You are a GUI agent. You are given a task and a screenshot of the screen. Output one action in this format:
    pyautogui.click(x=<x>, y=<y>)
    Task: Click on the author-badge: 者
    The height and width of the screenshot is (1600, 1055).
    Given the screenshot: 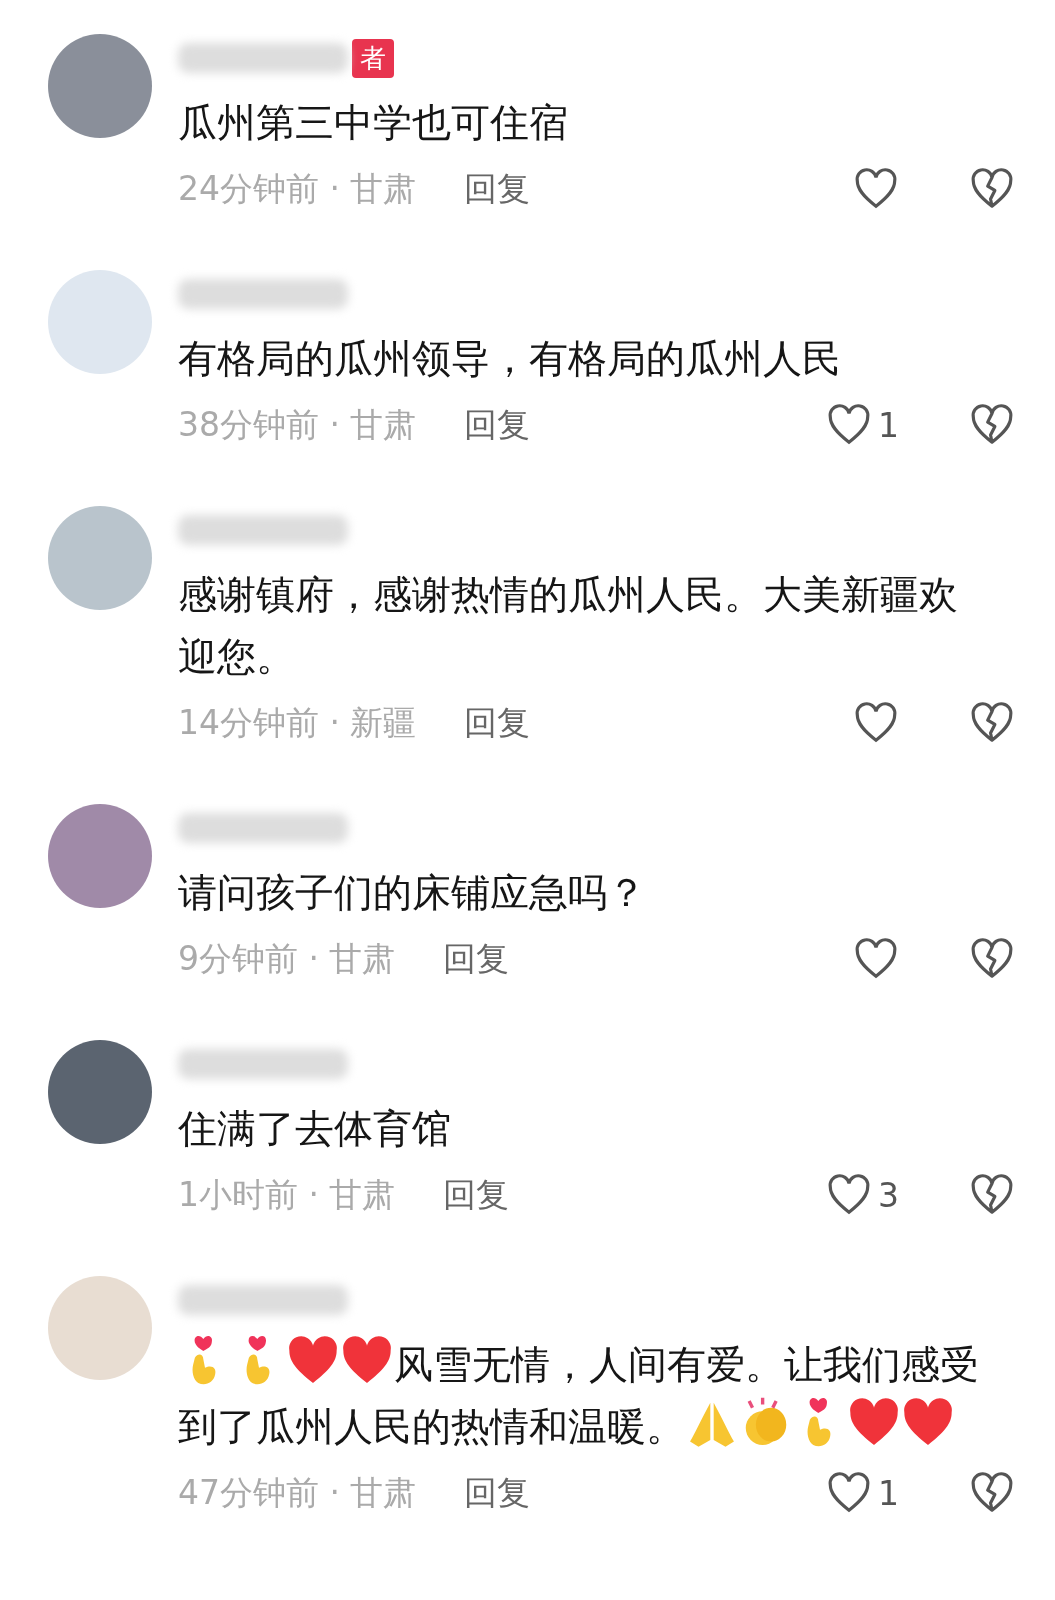 What is the action you would take?
    pyautogui.click(x=373, y=58)
    